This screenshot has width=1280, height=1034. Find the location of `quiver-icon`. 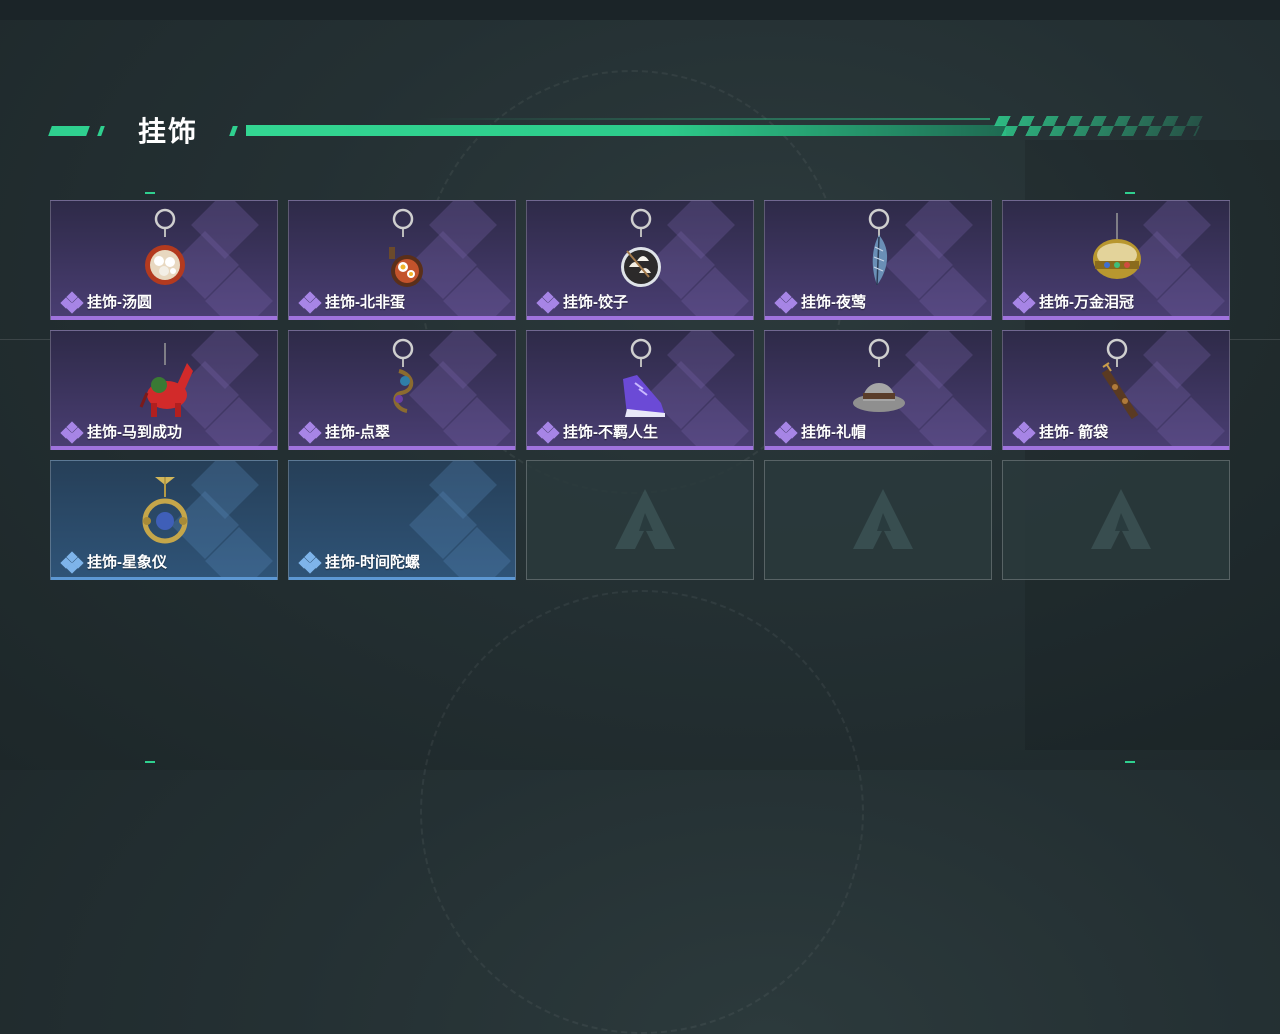

quiver-icon is located at coordinates (1117, 378).